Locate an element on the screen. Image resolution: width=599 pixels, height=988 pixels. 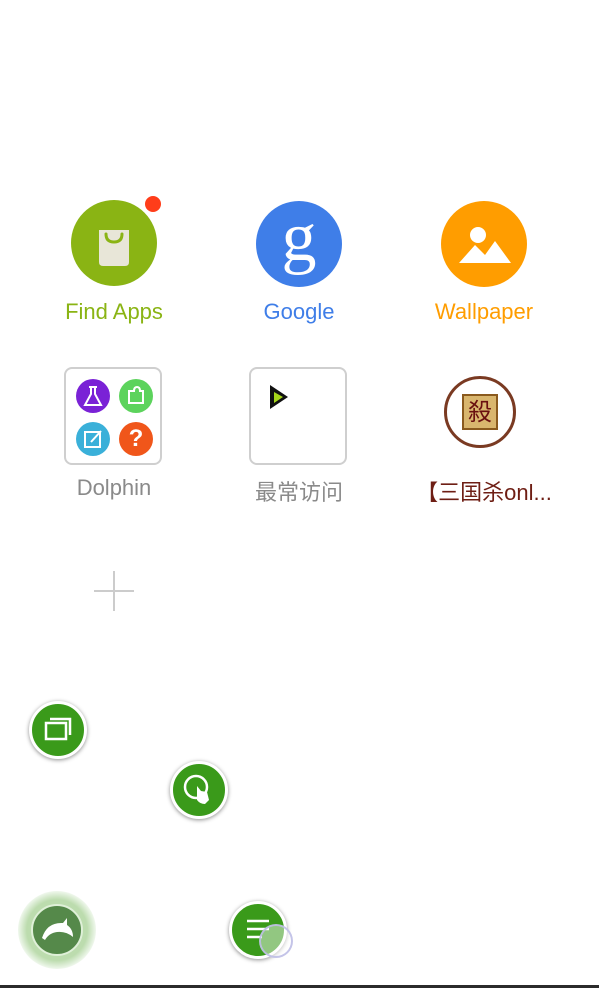
app-wallpaper: Wallpaper is located at coordinates (484, 265).